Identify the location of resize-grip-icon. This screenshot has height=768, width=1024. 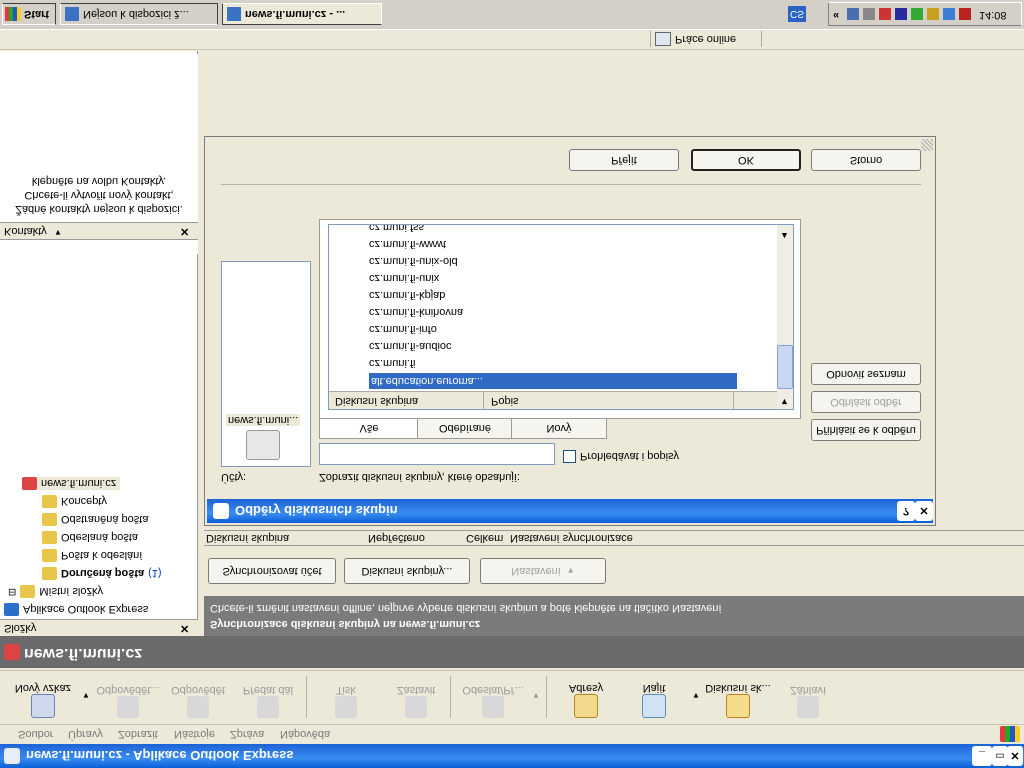
(927, 145).